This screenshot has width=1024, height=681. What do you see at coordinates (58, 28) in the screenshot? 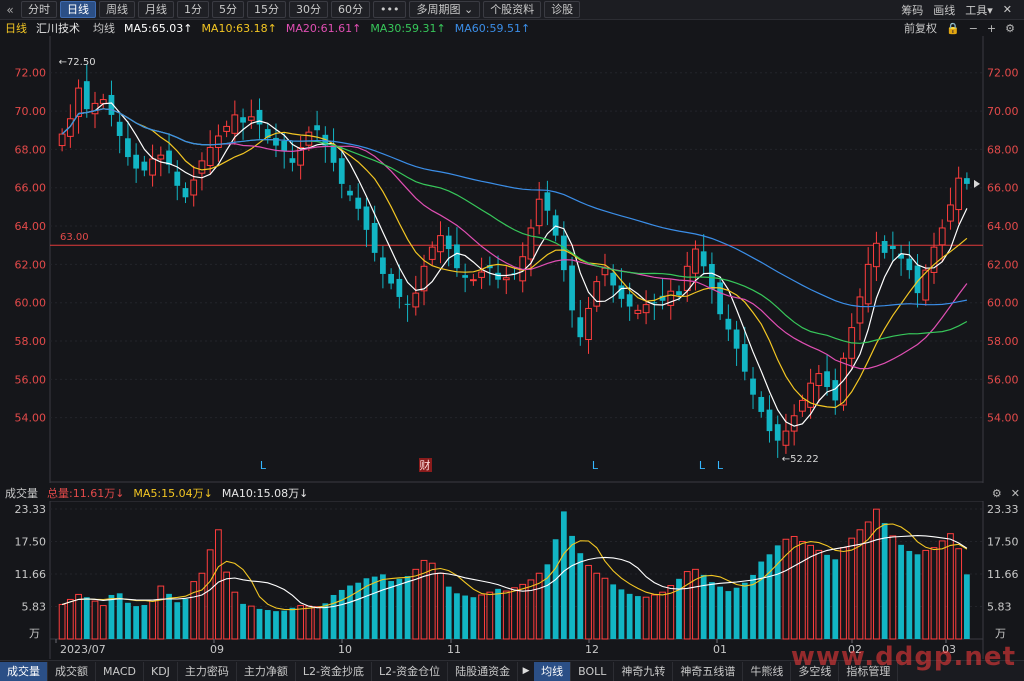
I see `stock-name: 汇川技术` at bounding box center [58, 28].